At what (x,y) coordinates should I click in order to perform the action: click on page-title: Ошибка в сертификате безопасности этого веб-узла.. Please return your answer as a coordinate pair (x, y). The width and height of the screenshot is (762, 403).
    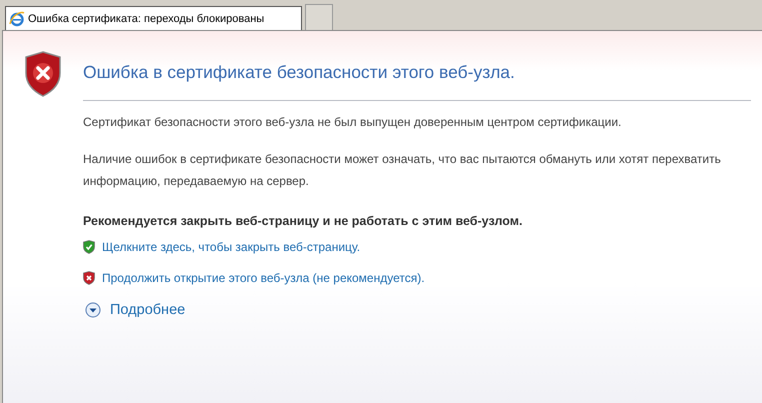
    Looking at the image, I should click on (299, 72).